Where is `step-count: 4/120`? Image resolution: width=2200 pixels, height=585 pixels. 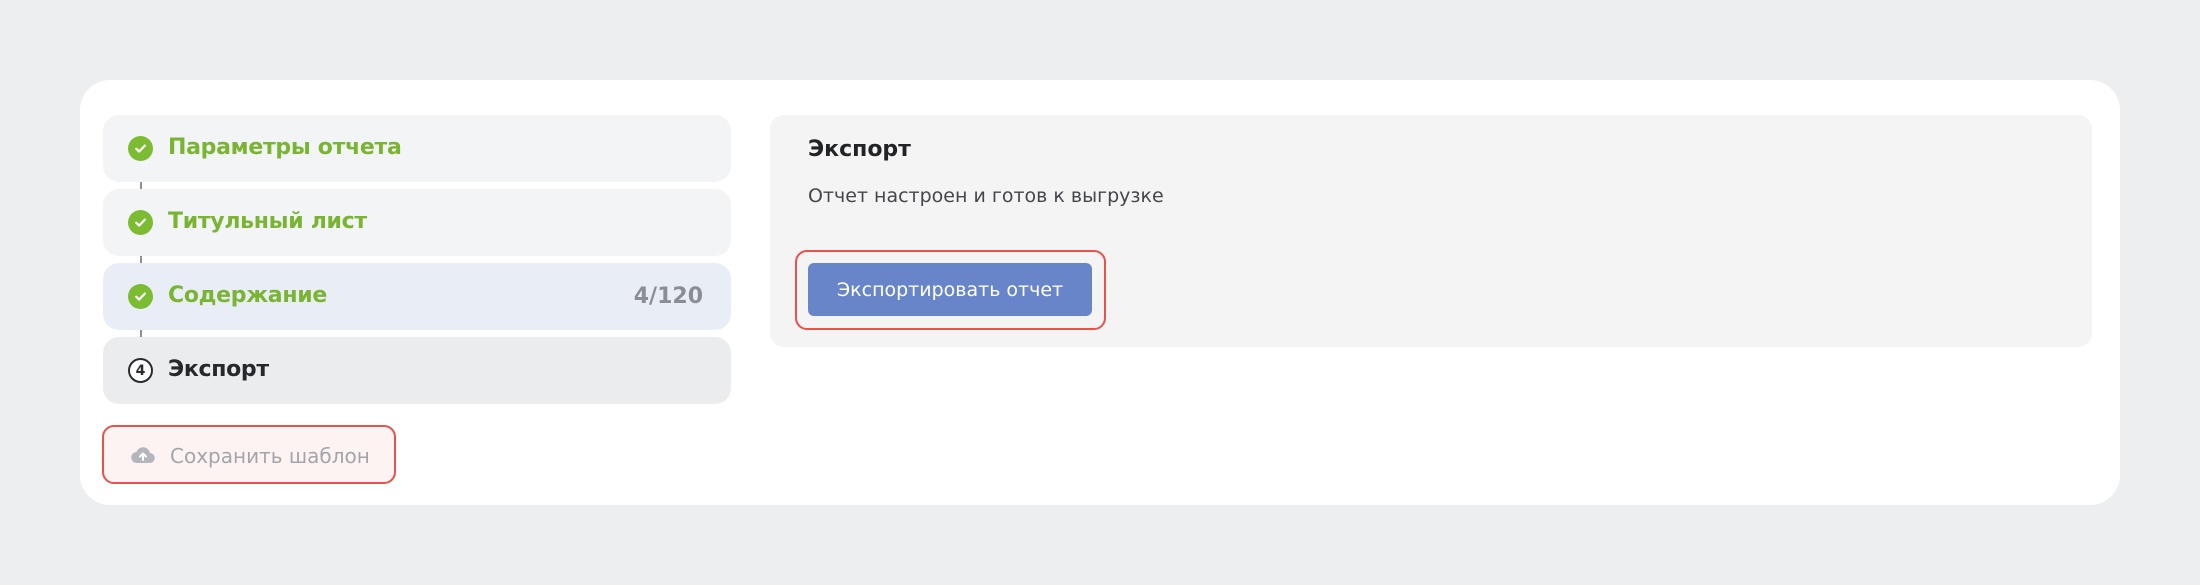 step-count: 4/120 is located at coordinates (668, 296).